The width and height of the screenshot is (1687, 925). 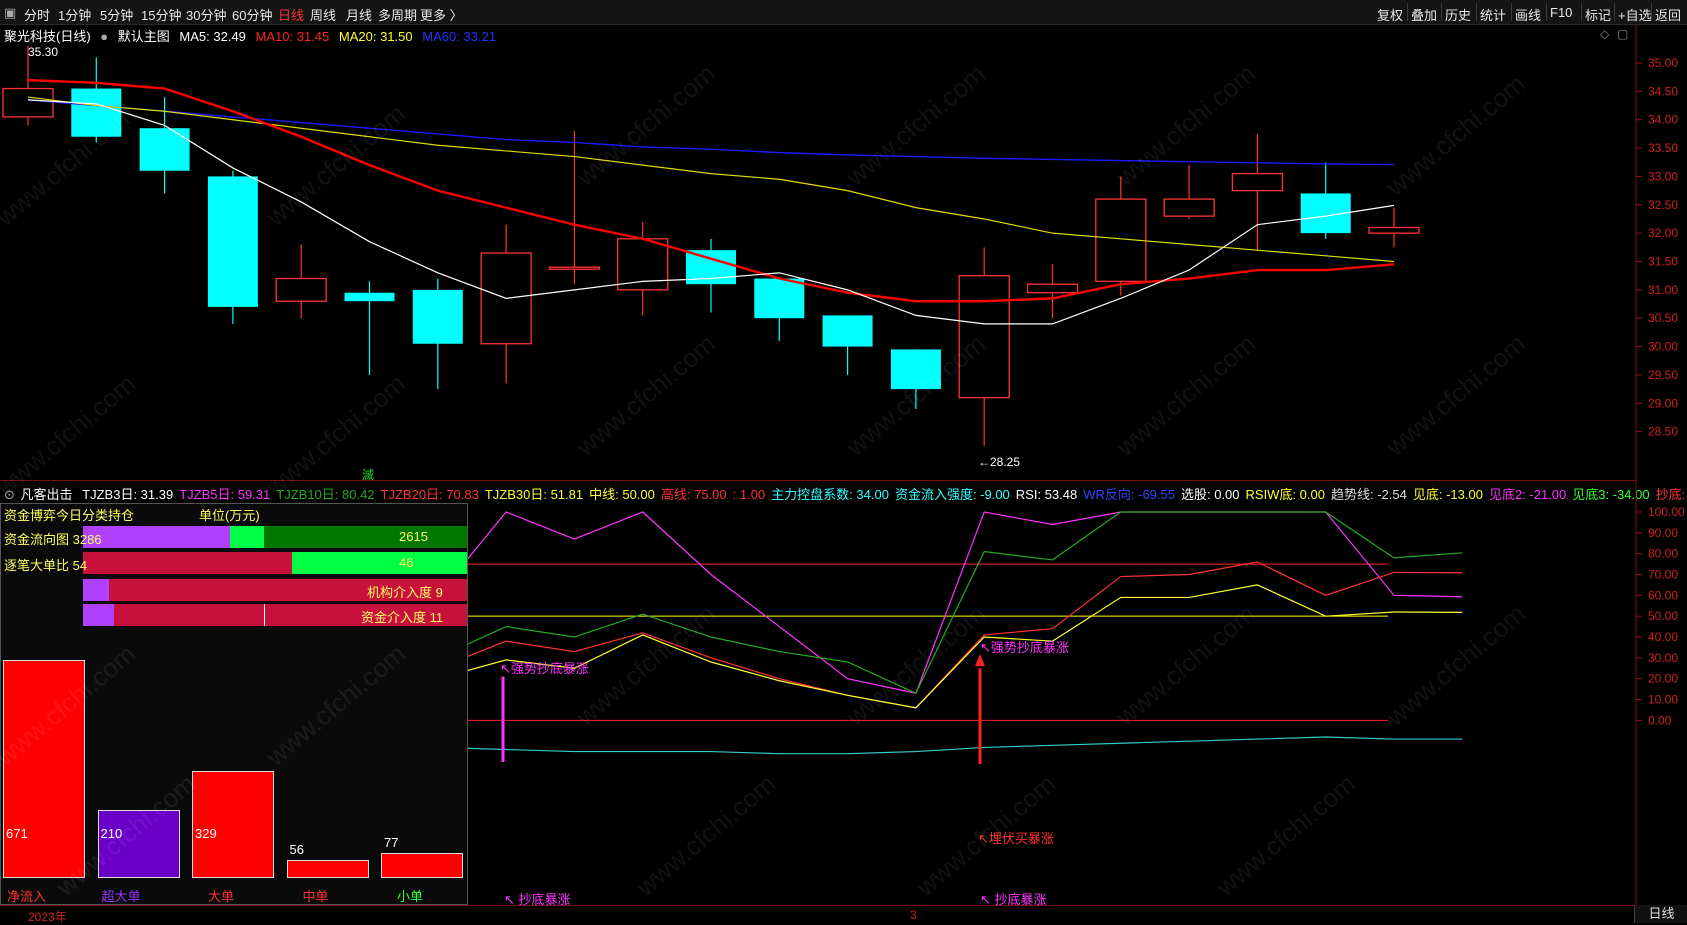 What do you see at coordinates (441, 14) in the screenshot?
I see `period-tab-10: 更多 〉` at bounding box center [441, 14].